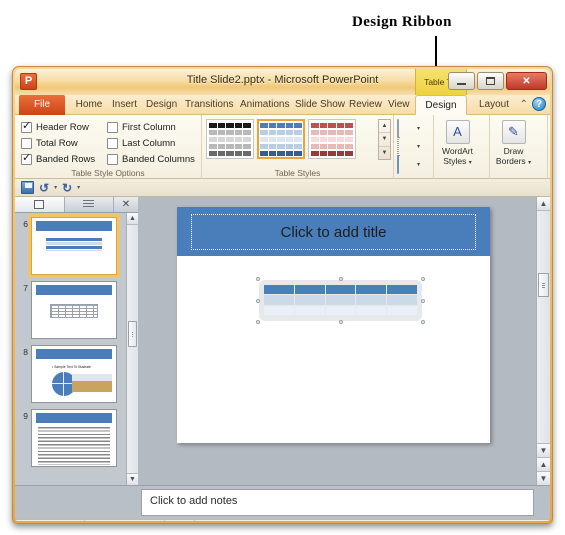  I want to click on group-table-styles: ▲ ▼ ▼ Table Styles, so click(298, 147).